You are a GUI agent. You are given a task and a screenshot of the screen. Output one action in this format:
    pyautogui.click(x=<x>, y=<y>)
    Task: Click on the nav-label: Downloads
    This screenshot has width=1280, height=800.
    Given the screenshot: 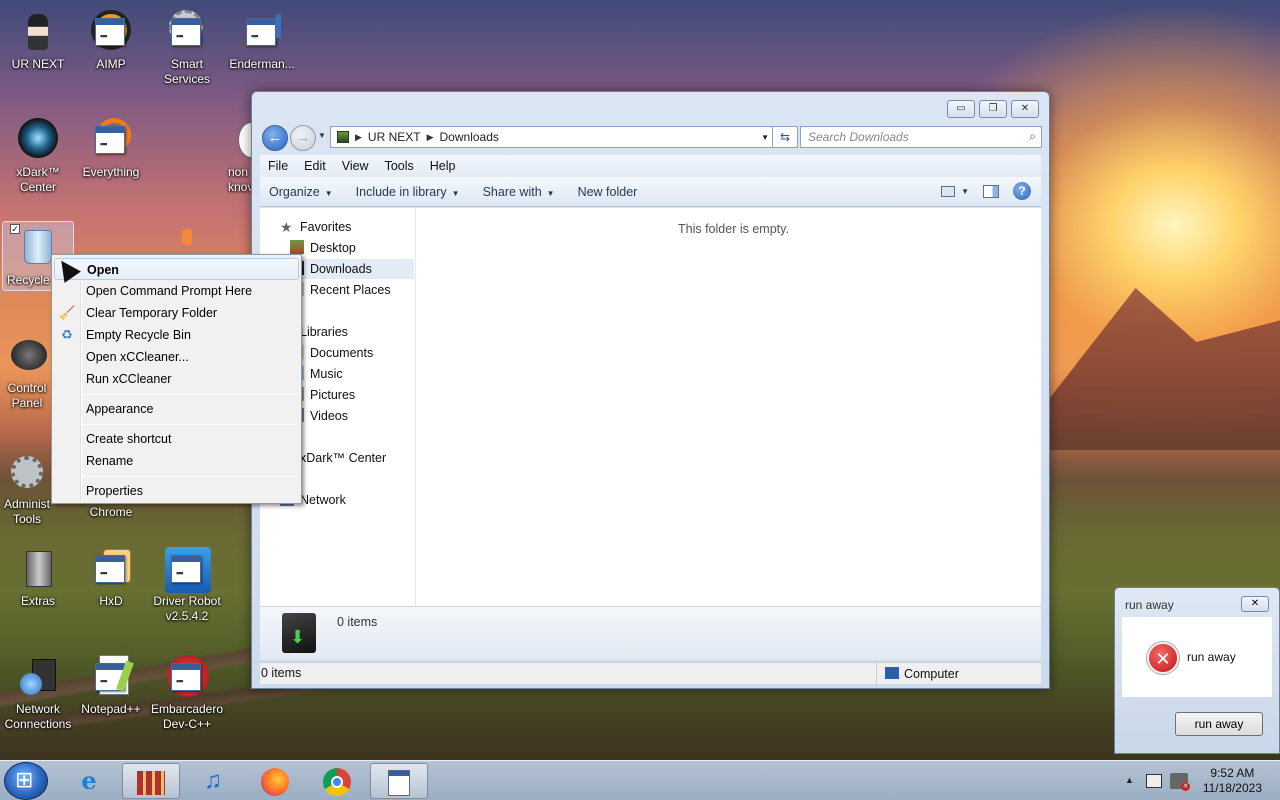 What is the action you would take?
    pyautogui.click(x=341, y=269)
    